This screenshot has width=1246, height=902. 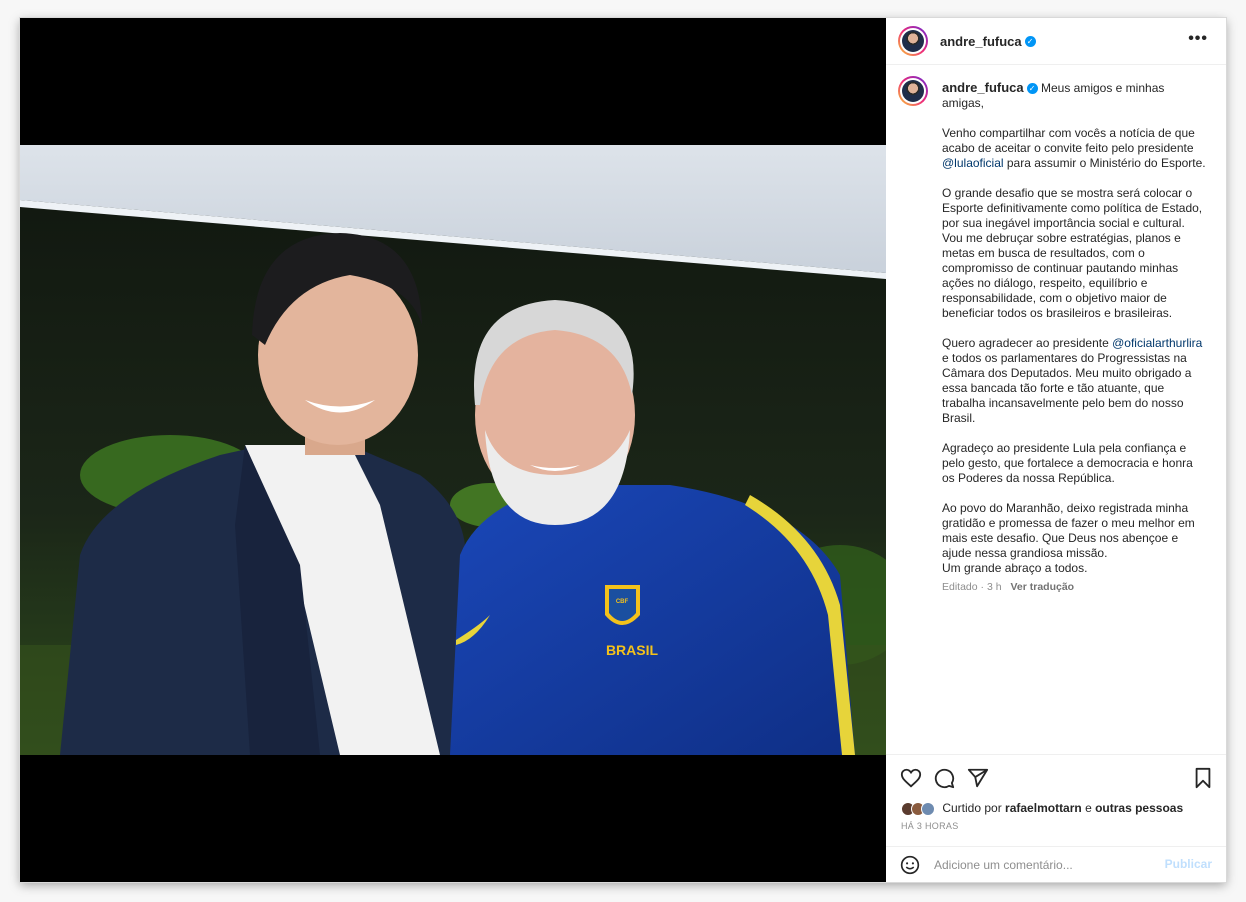 What do you see at coordinates (911, 778) in the screenshot?
I see `heart-icon` at bounding box center [911, 778].